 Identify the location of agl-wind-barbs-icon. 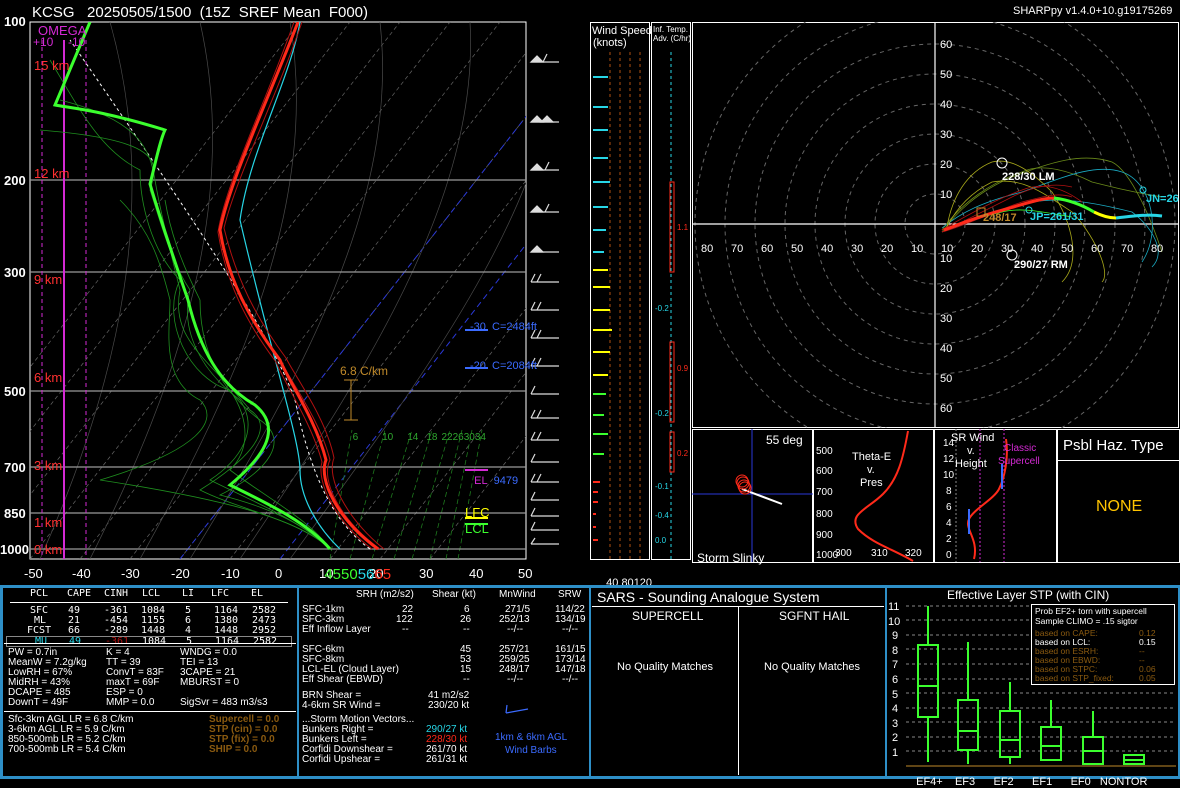
(517, 709).